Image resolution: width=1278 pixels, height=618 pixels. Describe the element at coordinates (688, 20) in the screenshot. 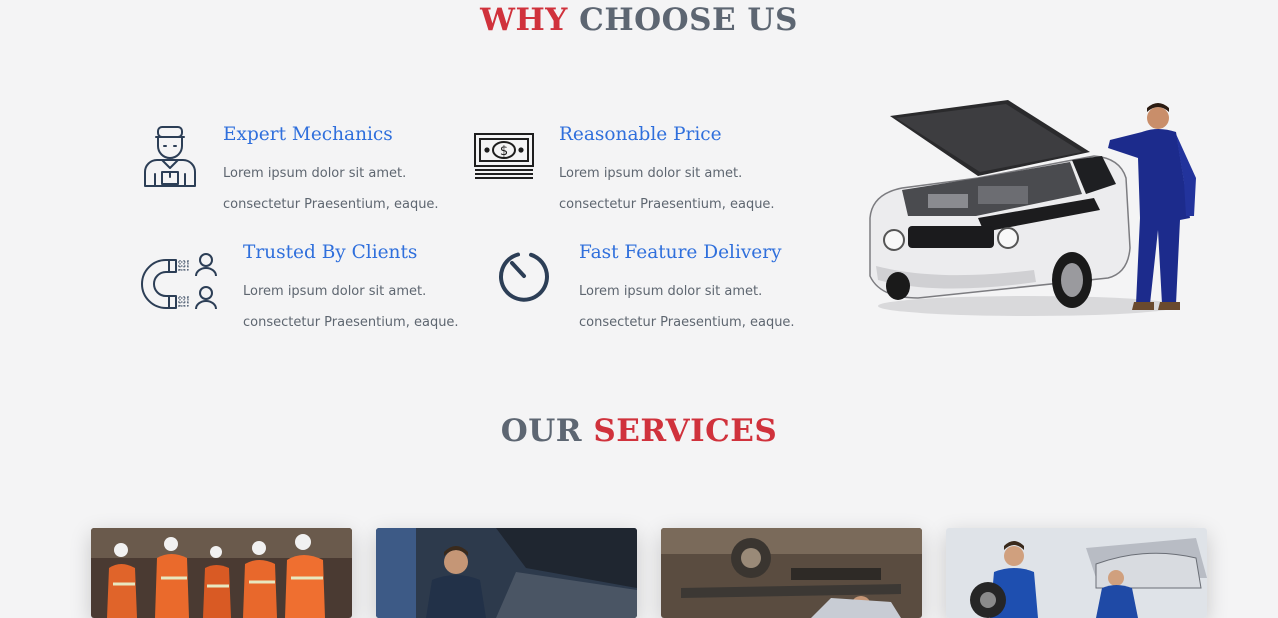

I see `title-rest: CHOOSE US` at that location.